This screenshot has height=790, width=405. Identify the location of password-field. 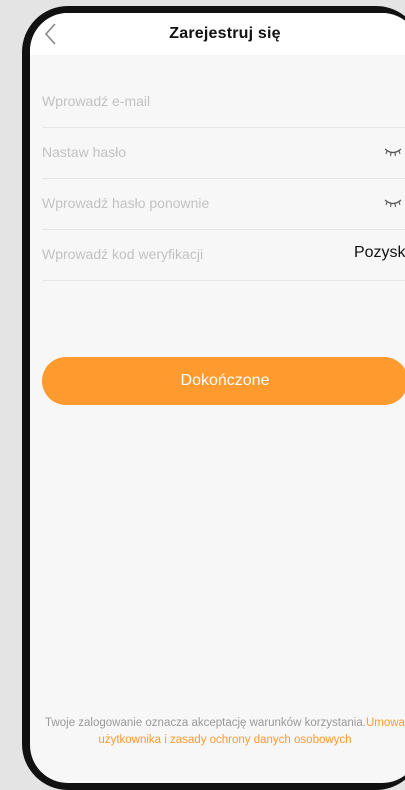
(172, 152).